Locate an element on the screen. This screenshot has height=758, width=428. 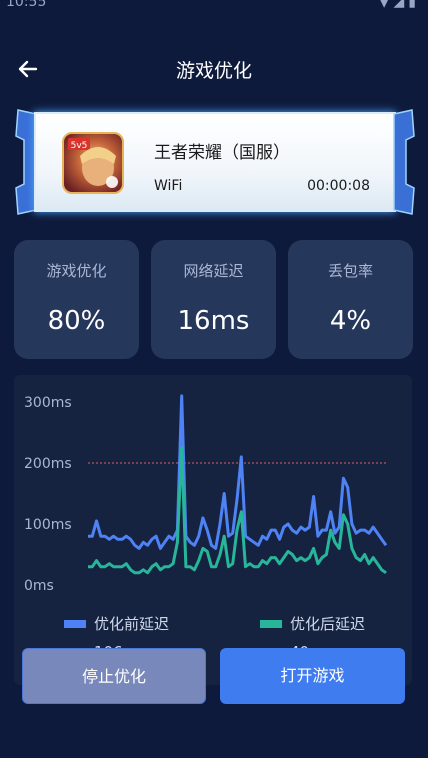
elapsed-timer: 00:00:08 is located at coordinates (338, 186).